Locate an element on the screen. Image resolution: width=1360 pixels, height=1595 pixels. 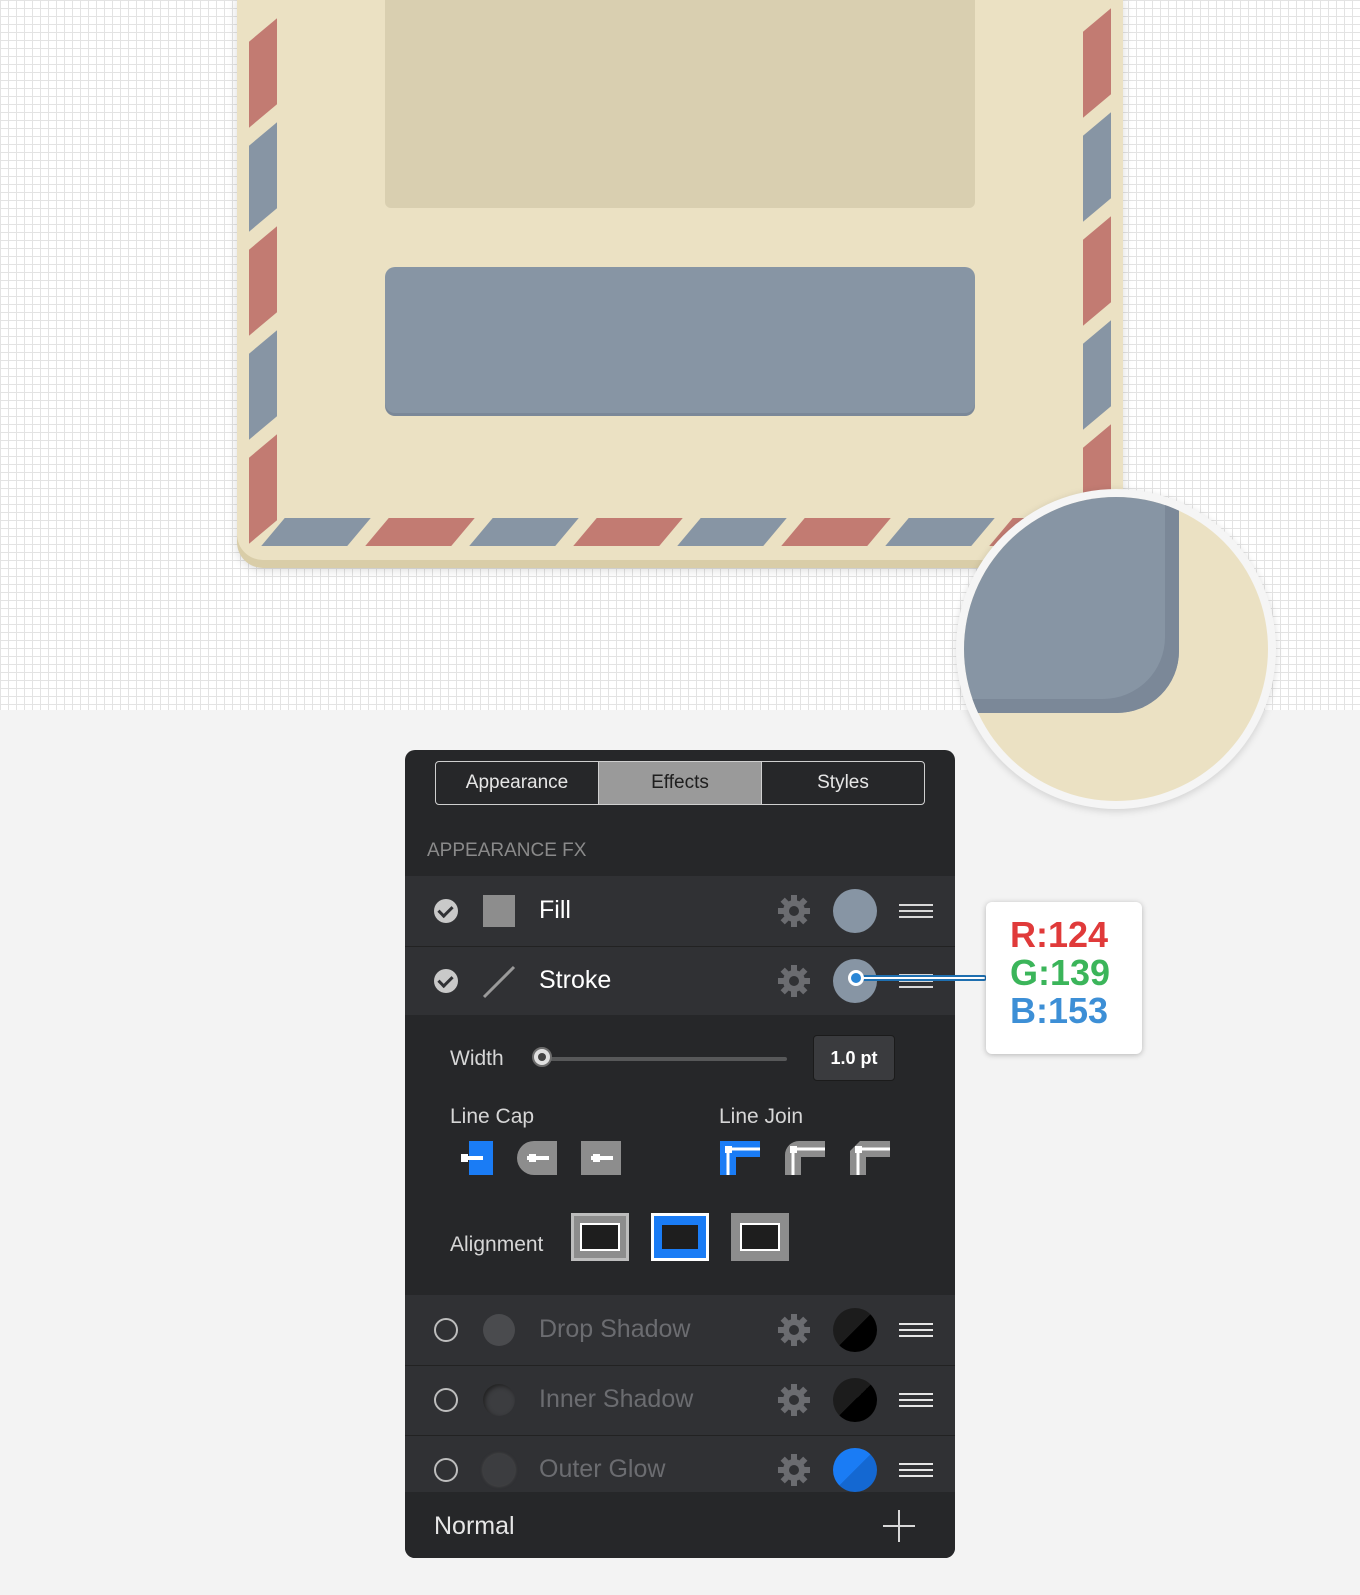
round-cap-button is located at coordinates (537, 1158).